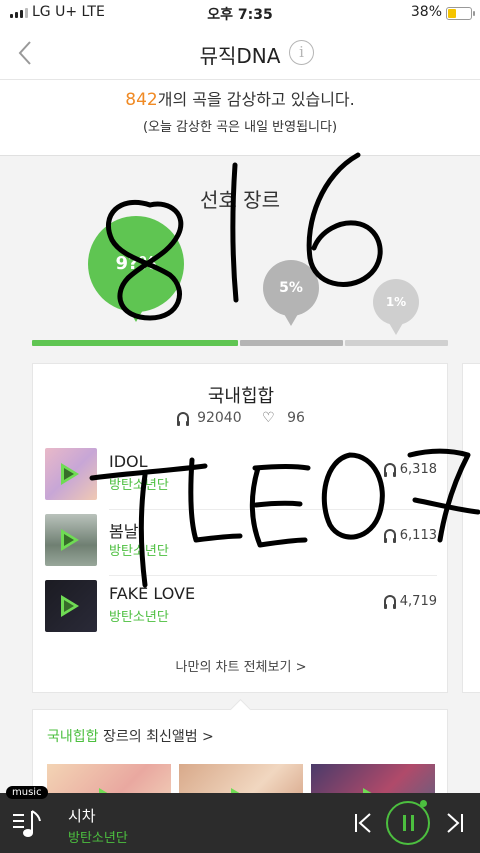 This screenshot has width=480, height=853. Describe the element at coordinates (240, 127) in the screenshot. I see `summary-note: (오늘 감상한 곡은 내일 반영됩니다)` at that location.